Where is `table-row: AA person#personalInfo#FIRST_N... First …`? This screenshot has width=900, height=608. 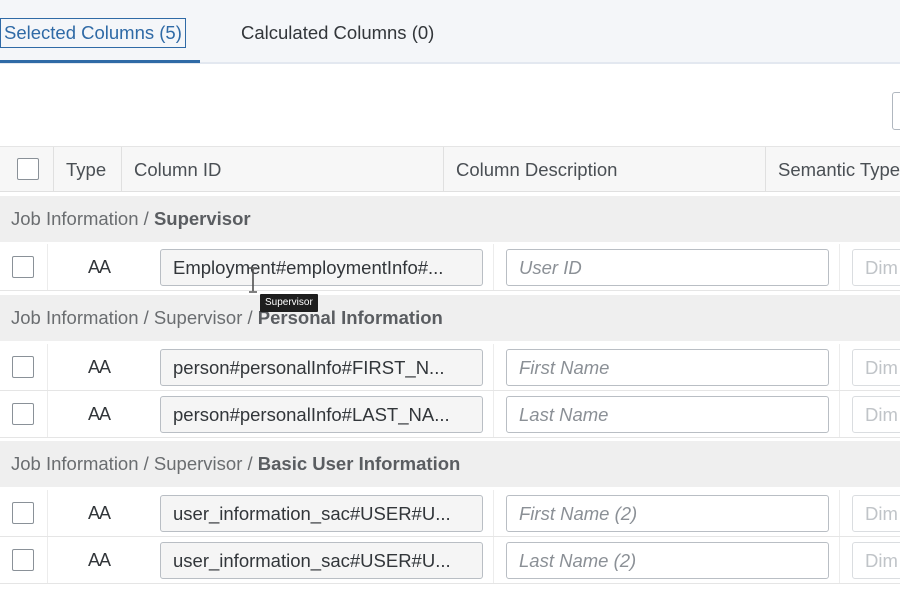
table-row: AA person#personalInfo#FIRST_N... First … is located at coordinates (450, 367).